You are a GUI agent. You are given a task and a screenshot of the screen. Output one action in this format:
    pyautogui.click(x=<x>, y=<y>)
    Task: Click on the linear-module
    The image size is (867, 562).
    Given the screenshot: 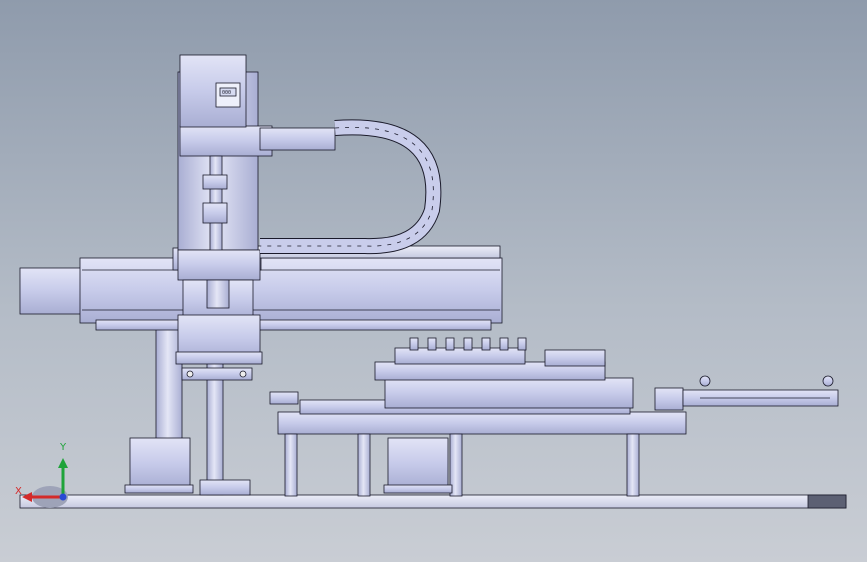 What is the action you would take?
    pyautogui.click(x=261, y=288)
    